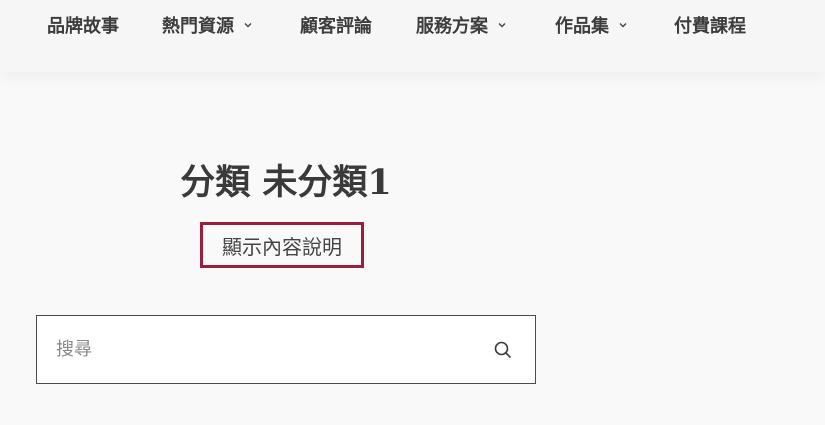  I want to click on category-description-text: 顯示內容說明, so click(282, 246).